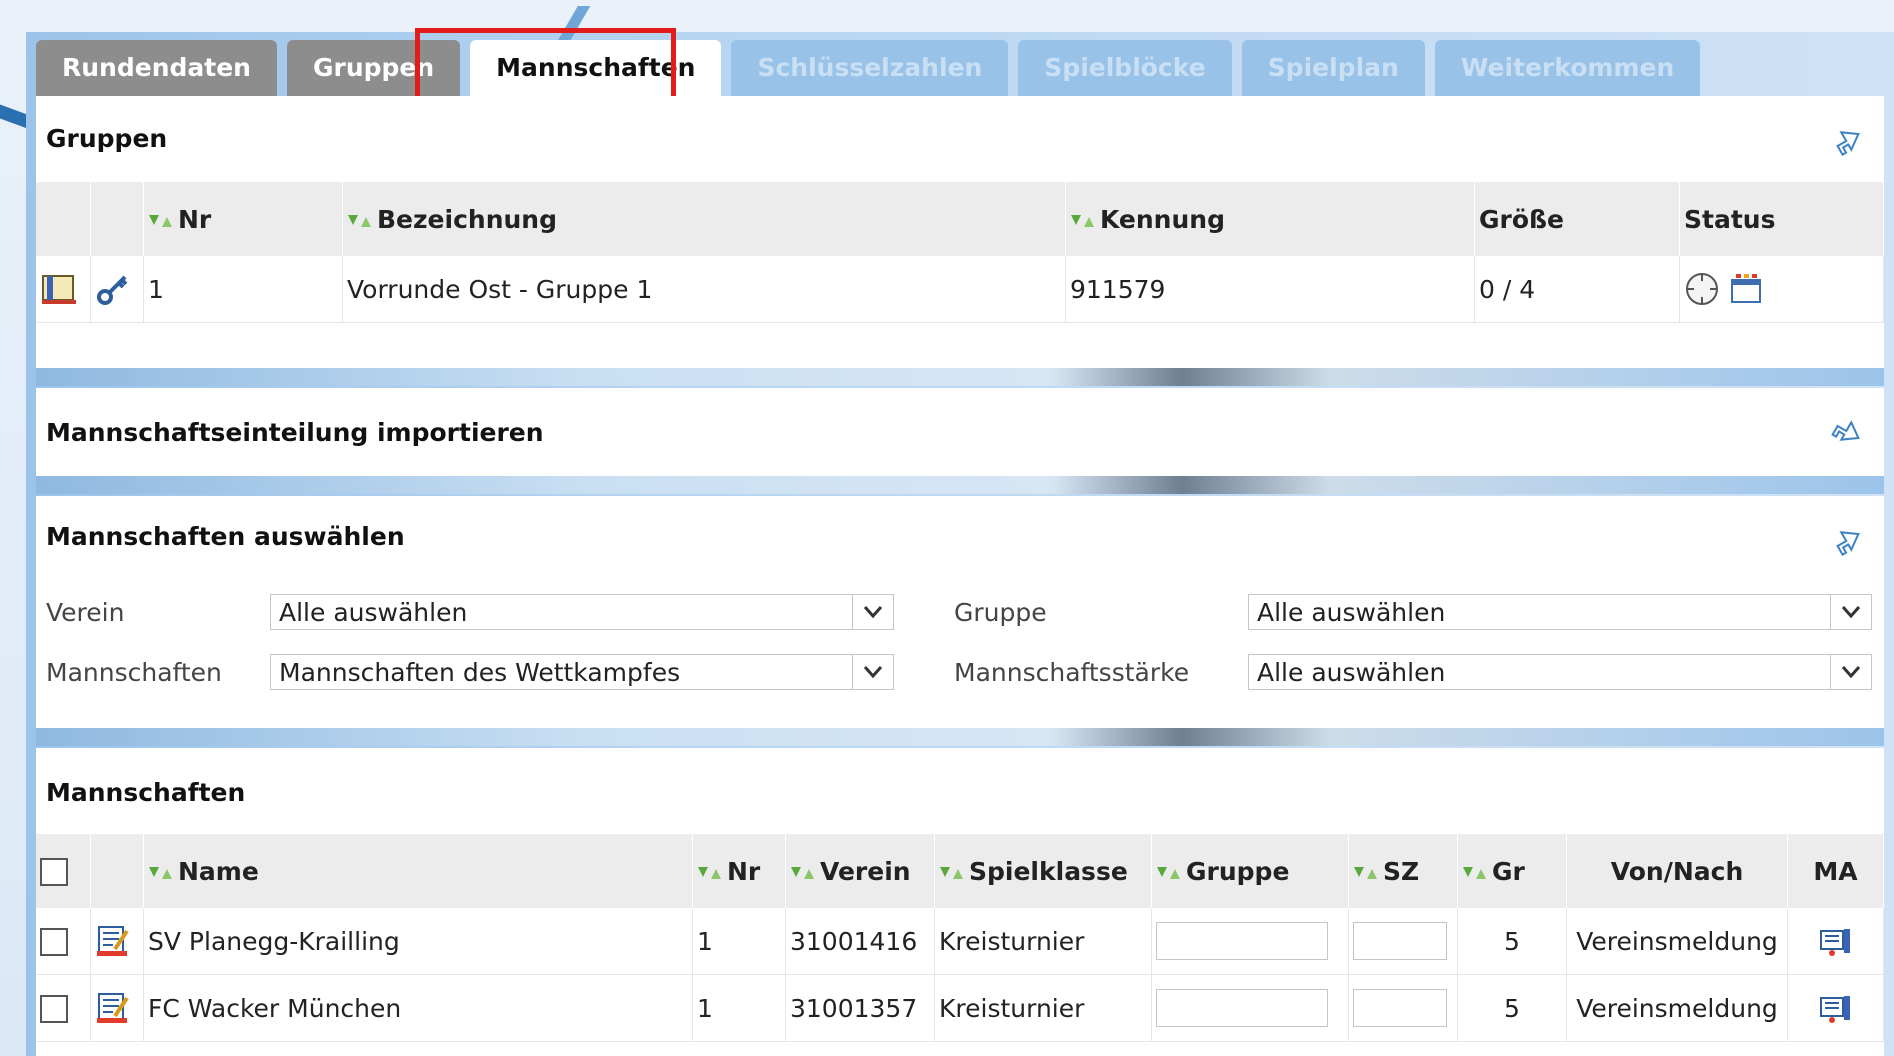 The height and width of the screenshot is (1056, 1894). What do you see at coordinates (1567, 68) in the screenshot?
I see `tab-weiterkommen: Weiterkommen` at bounding box center [1567, 68].